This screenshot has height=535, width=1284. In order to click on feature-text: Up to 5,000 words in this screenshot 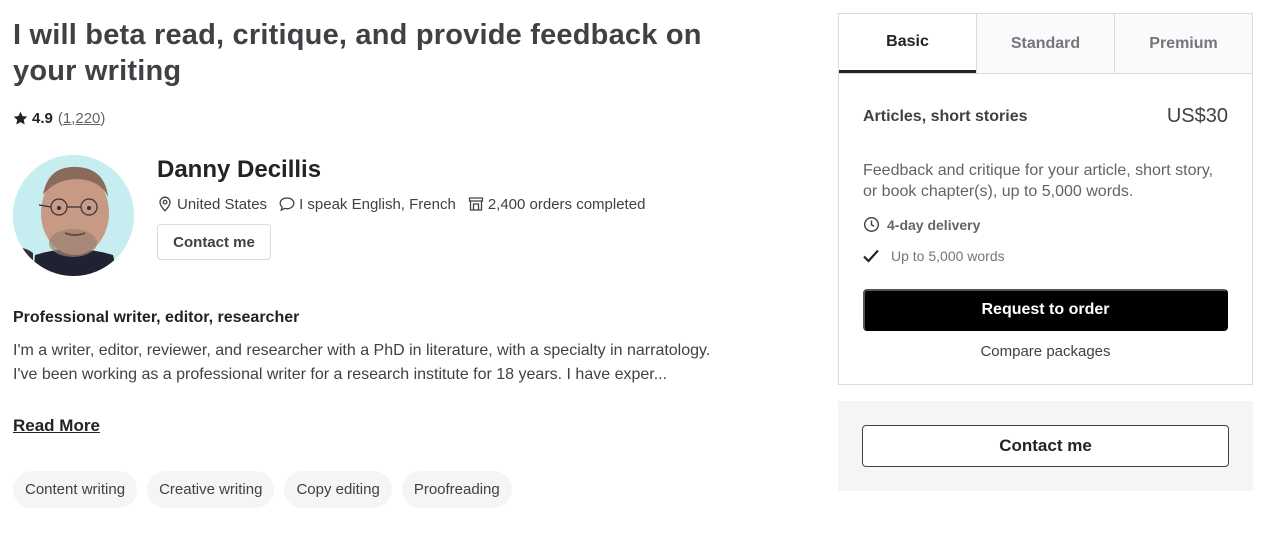, I will do `click(948, 256)`.